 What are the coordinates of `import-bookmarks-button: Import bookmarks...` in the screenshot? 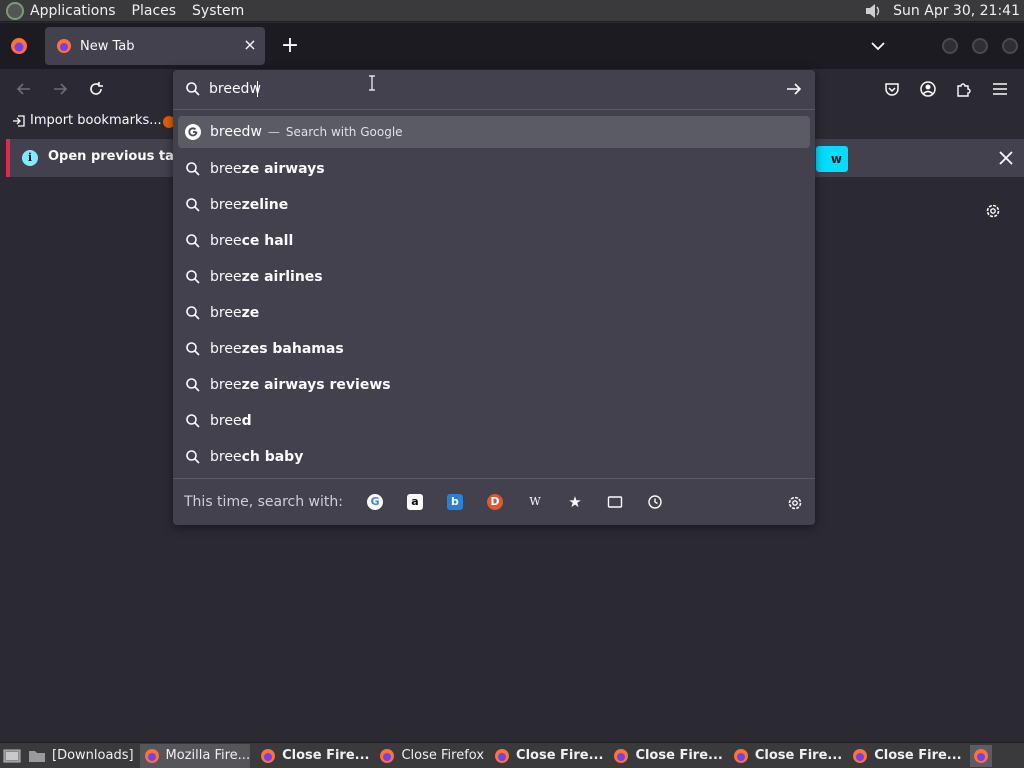 It's located at (87, 120).